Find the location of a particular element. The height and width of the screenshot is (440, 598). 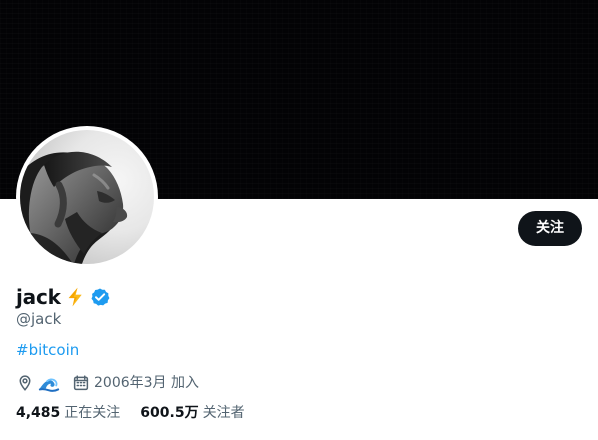

bio-hashtag-link: #bitcoin is located at coordinates (47, 350).